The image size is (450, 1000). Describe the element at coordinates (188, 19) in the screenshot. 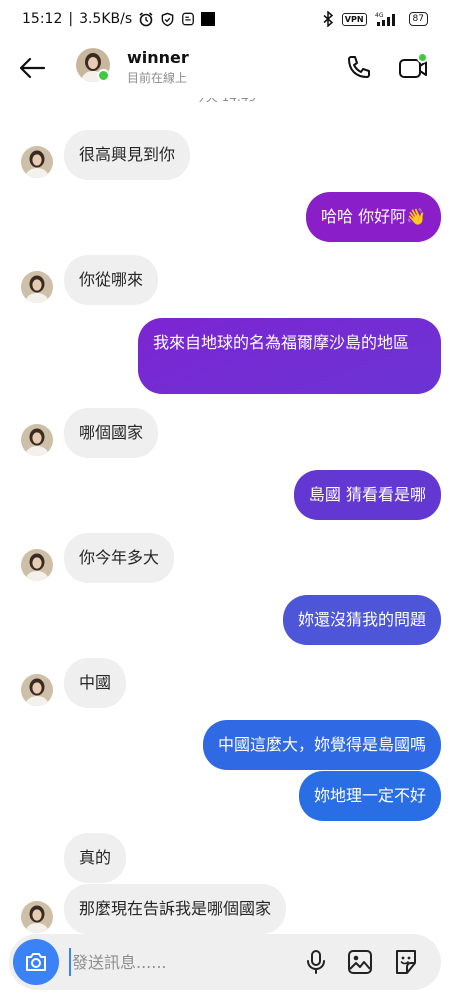

I see `notification-app-icon` at that location.